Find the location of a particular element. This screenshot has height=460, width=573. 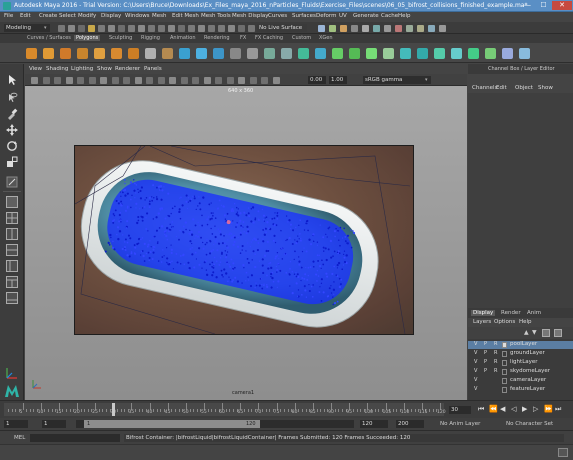

new-layer-icon is located at coordinates (546, 333).